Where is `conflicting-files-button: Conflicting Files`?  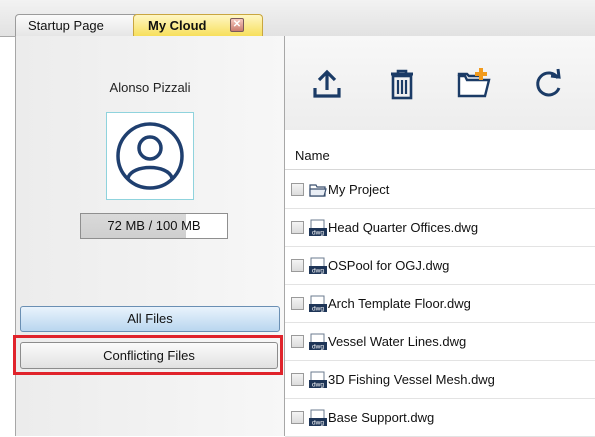
conflicting-files-button: Conflicting Files is located at coordinates (149, 355).